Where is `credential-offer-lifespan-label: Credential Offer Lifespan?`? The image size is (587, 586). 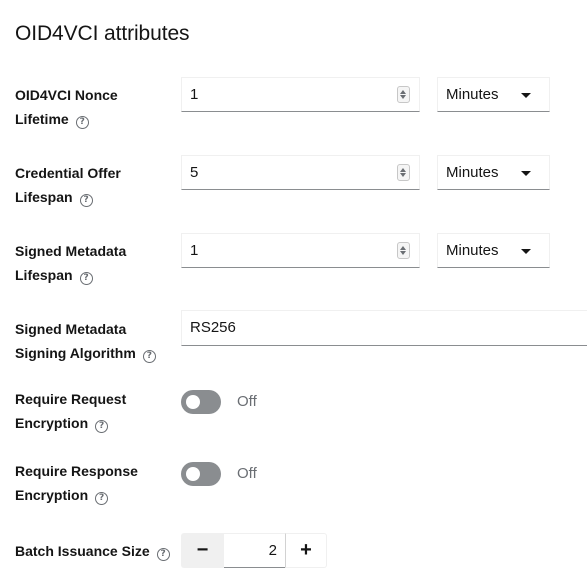
credential-offer-lifespan-label: Credential Offer Lifespan? is located at coordinates (68, 185).